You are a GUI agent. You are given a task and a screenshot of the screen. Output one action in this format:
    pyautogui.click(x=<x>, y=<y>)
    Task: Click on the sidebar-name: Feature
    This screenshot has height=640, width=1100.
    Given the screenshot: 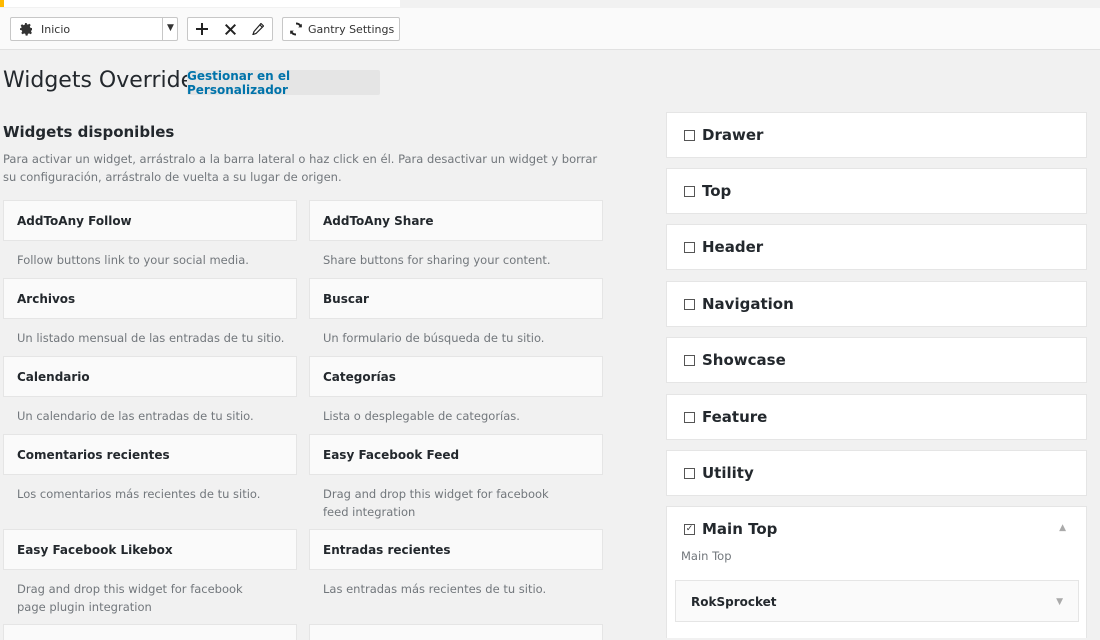 What is the action you would take?
    pyautogui.click(x=735, y=417)
    